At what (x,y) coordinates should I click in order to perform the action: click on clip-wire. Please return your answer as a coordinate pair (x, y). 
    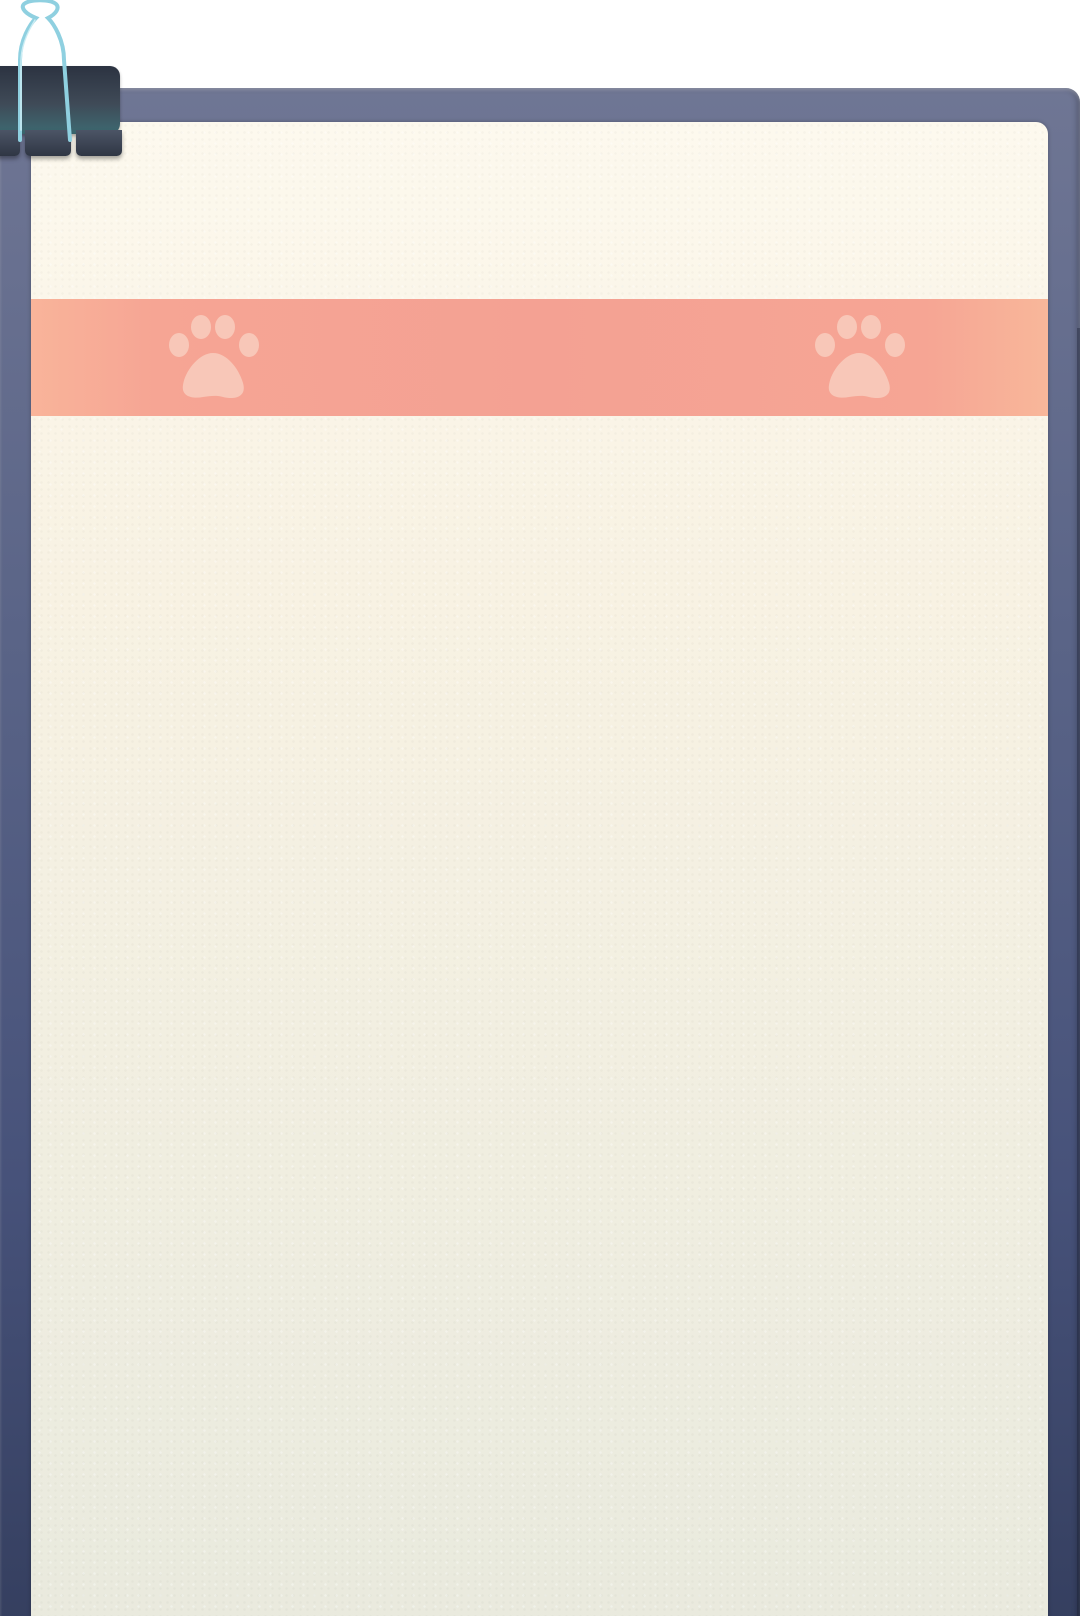
    Looking at the image, I should click on (45, 71).